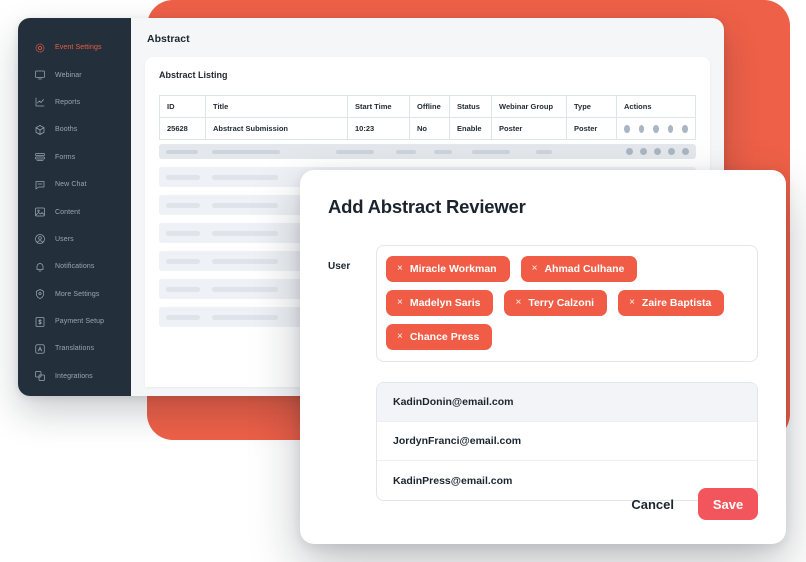  I want to click on user-chip: × Terry Calzoni, so click(556, 303).